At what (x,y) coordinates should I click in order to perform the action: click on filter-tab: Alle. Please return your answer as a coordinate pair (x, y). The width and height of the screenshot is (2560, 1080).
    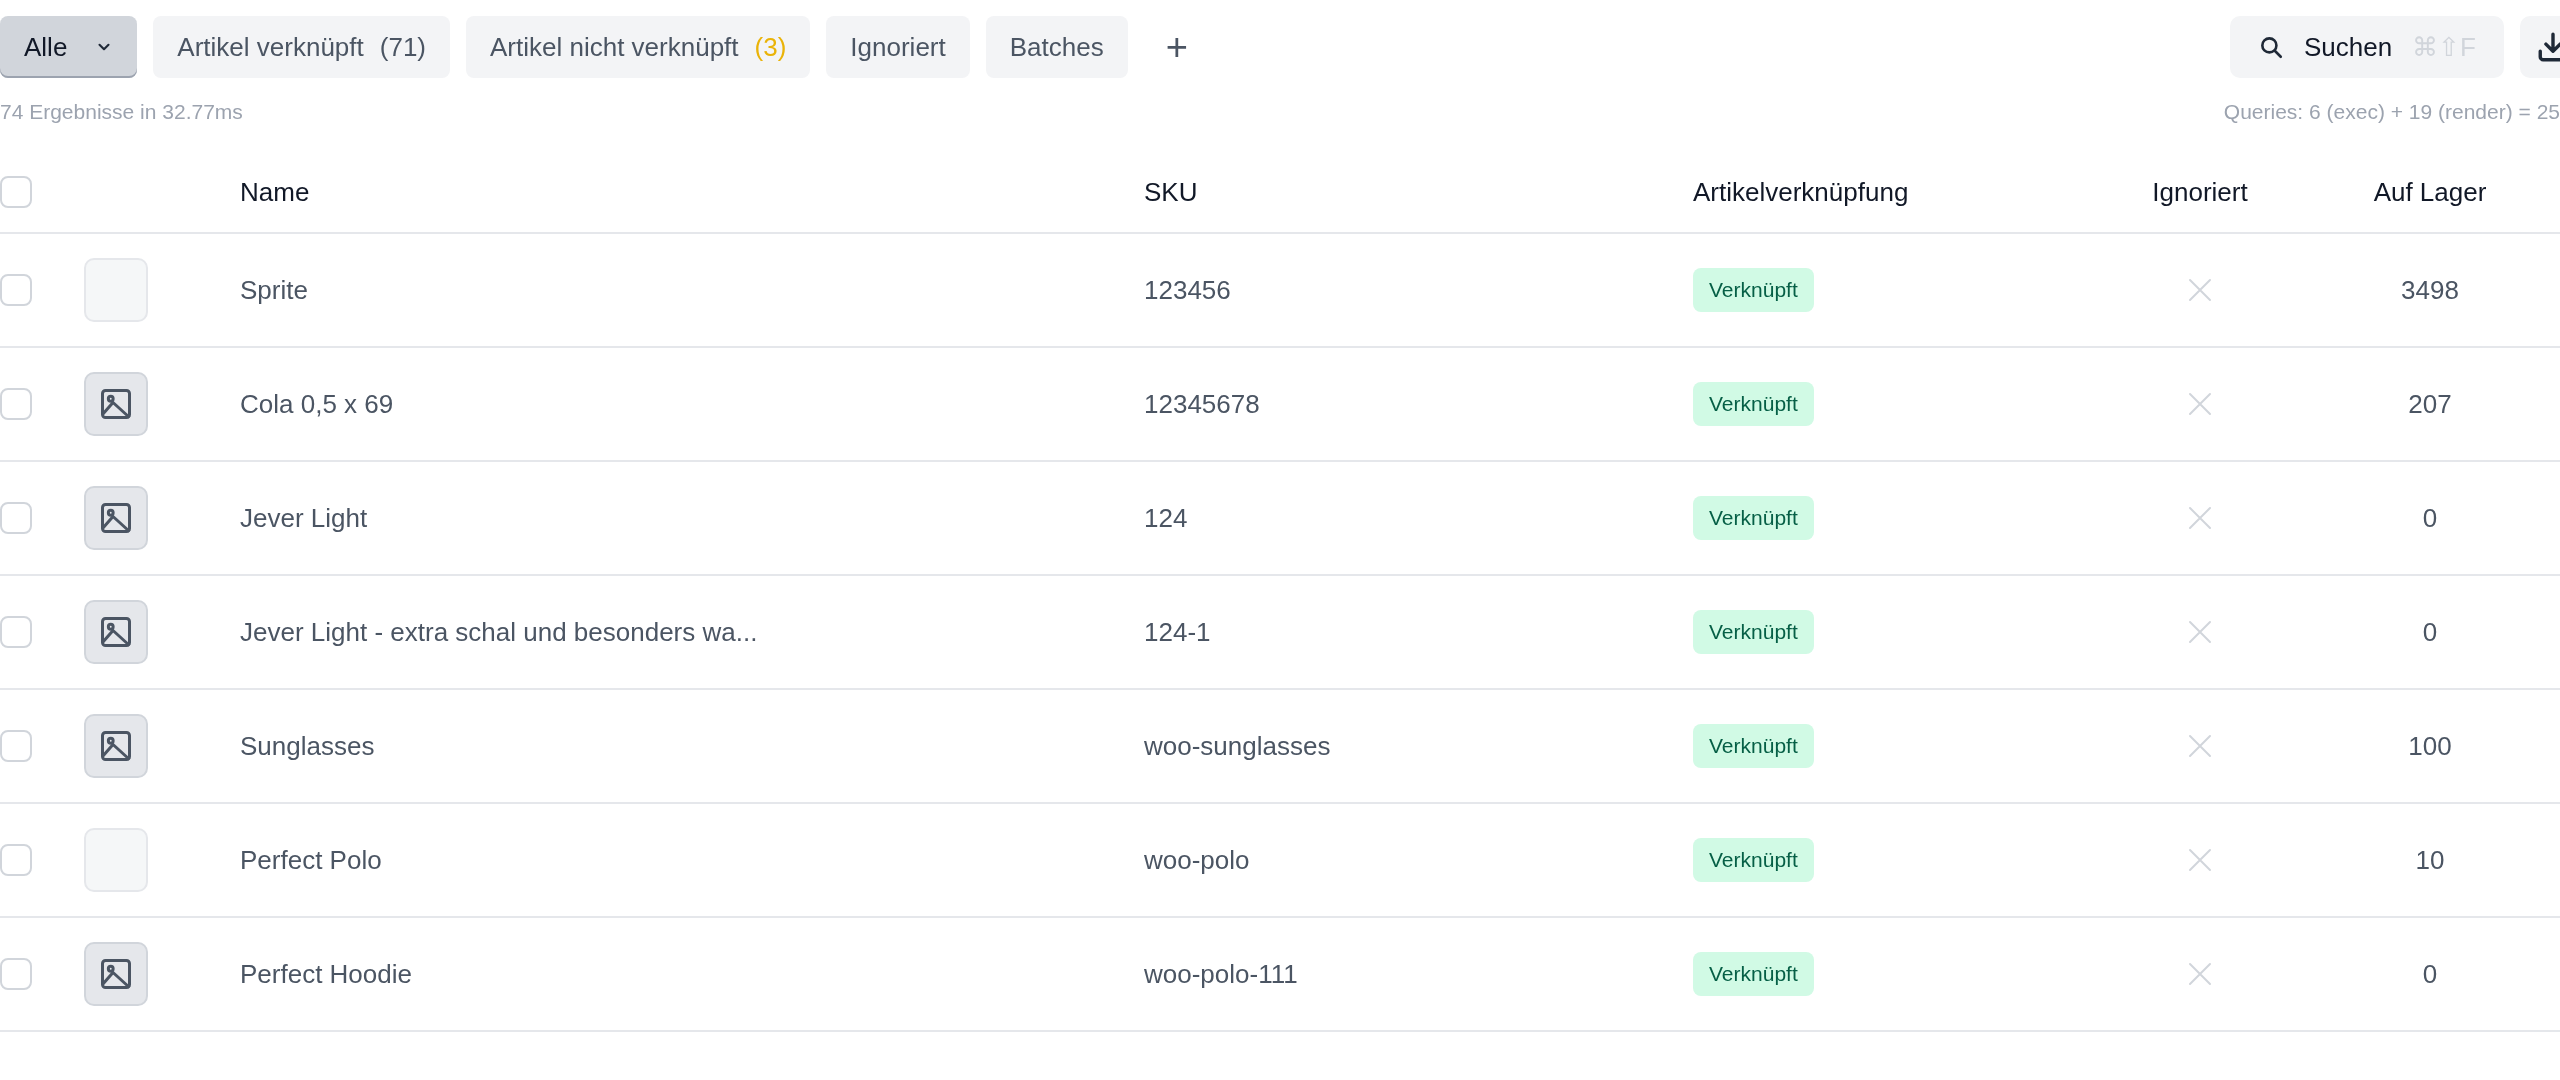
    Looking at the image, I should click on (69, 47).